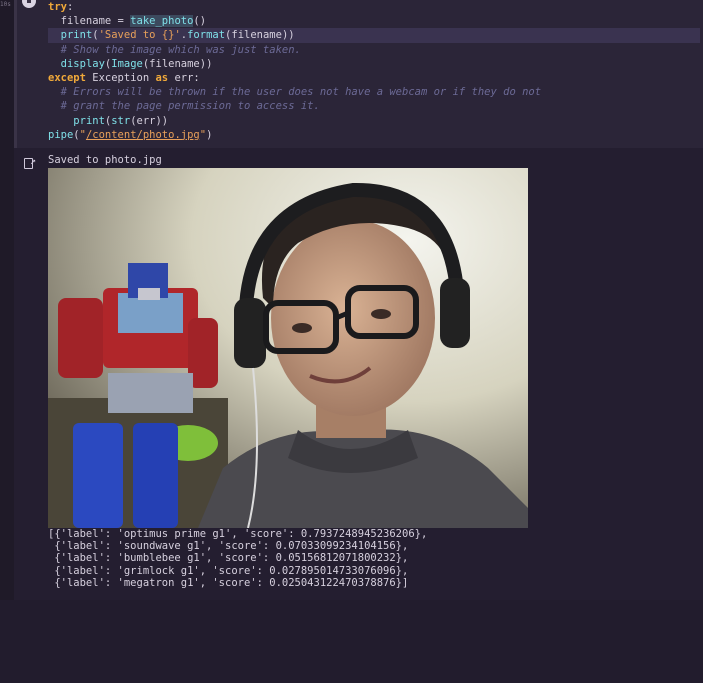 This screenshot has width=703, height=683. I want to click on code-token: pipe, so click(61, 134).